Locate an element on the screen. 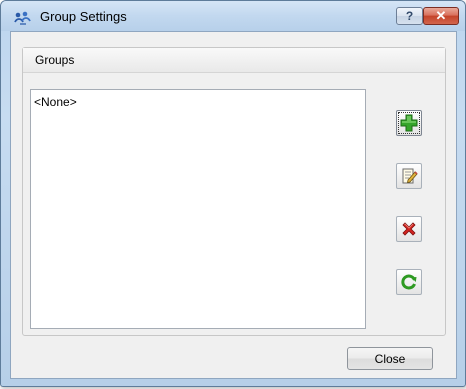 This screenshot has height=389, width=466. refresh-icon is located at coordinates (409, 282).